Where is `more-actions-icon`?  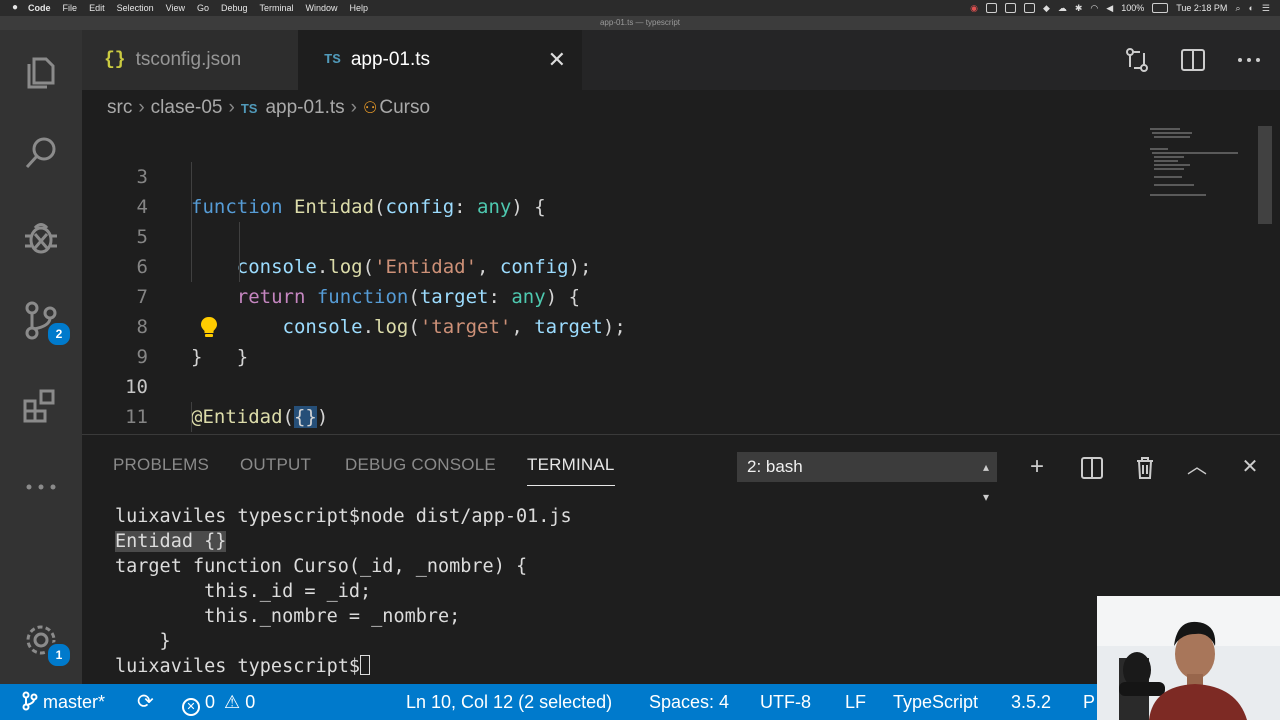 more-actions-icon is located at coordinates (1249, 60).